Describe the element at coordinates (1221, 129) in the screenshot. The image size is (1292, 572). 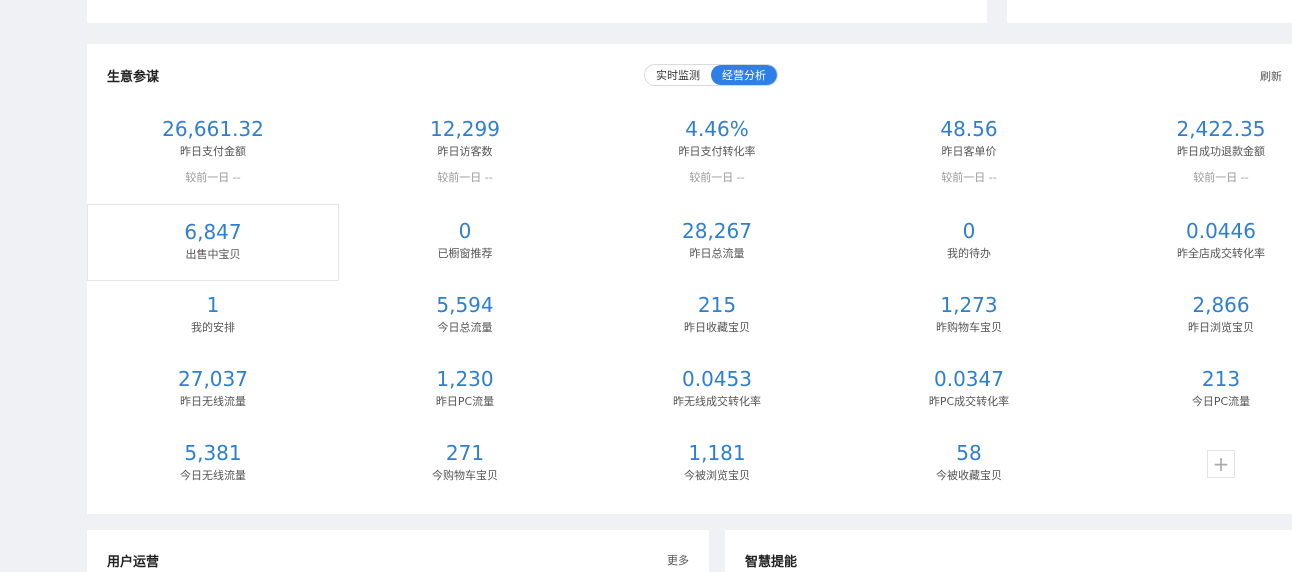
I see `metric-value: 2,422.35` at that location.